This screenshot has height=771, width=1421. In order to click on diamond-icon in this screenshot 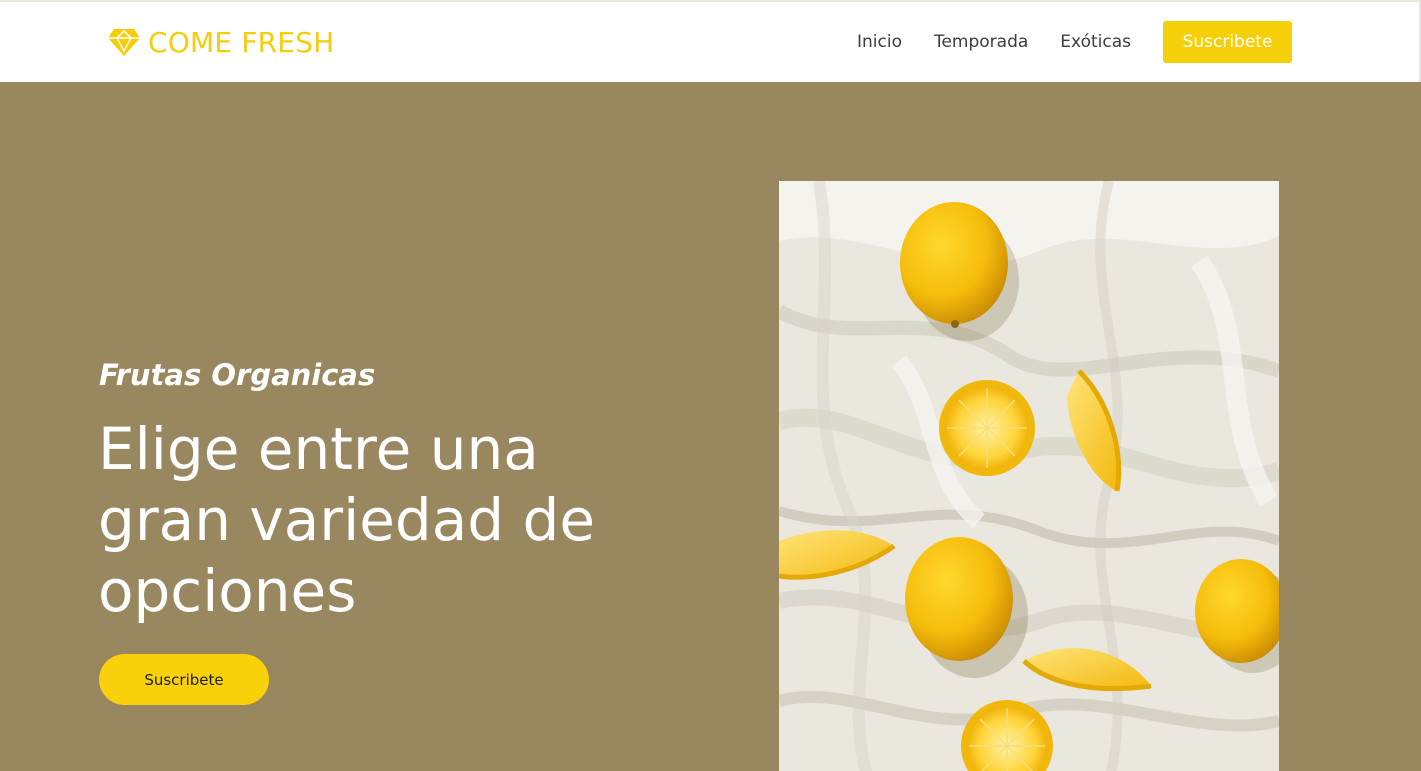, I will do `click(124, 42)`.